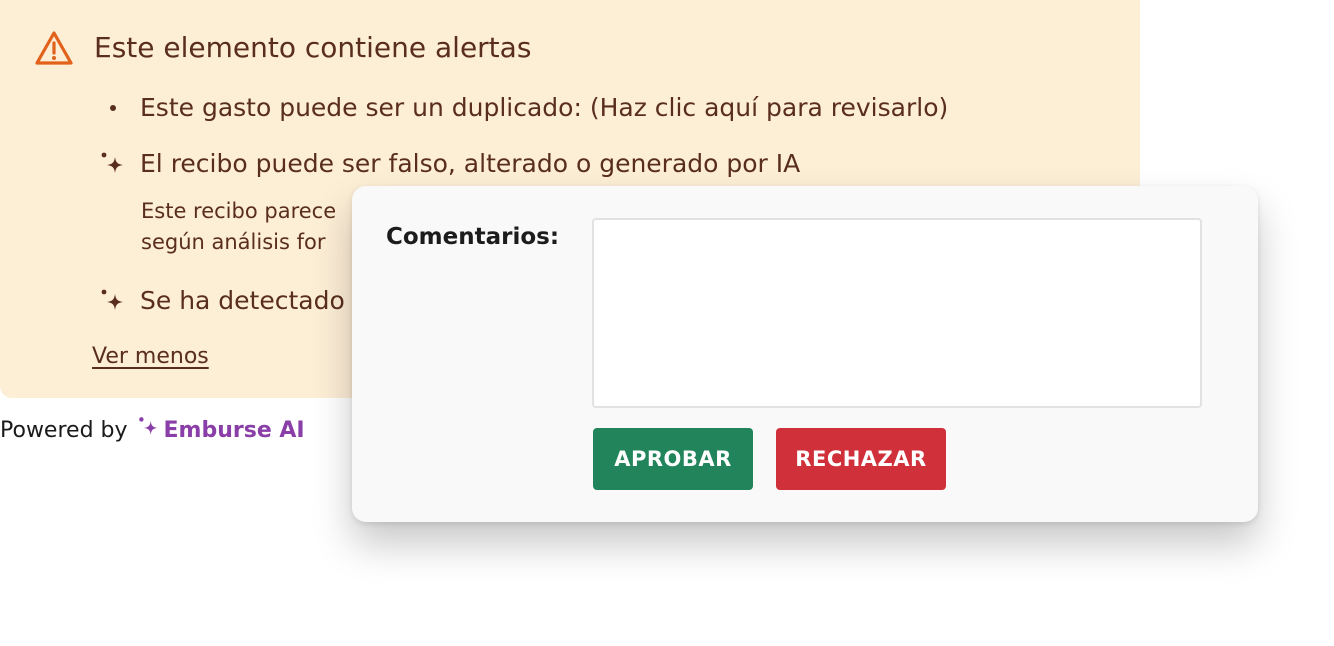 The width and height of the screenshot is (1334, 646). I want to click on brand: Emburse AI, so click(221, 430).